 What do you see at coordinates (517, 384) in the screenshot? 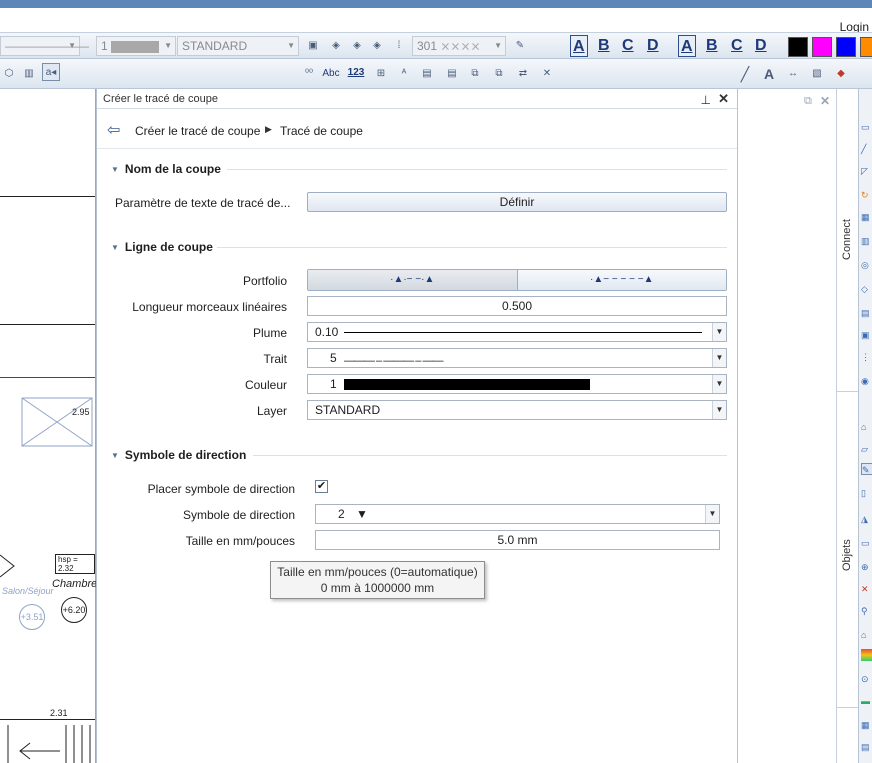
I see `color-select: 1 ▼` at bounding box center [517, 384].